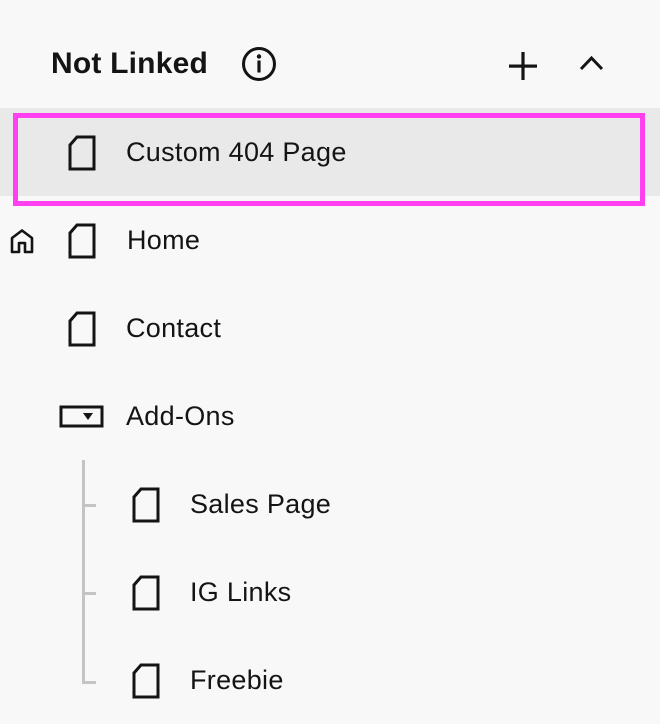 The height and width of the screenshot is (724, 660). Describe the element at coordinates (241, 592) in the screenshot. I see `page-item-label: IG Links` at that location.